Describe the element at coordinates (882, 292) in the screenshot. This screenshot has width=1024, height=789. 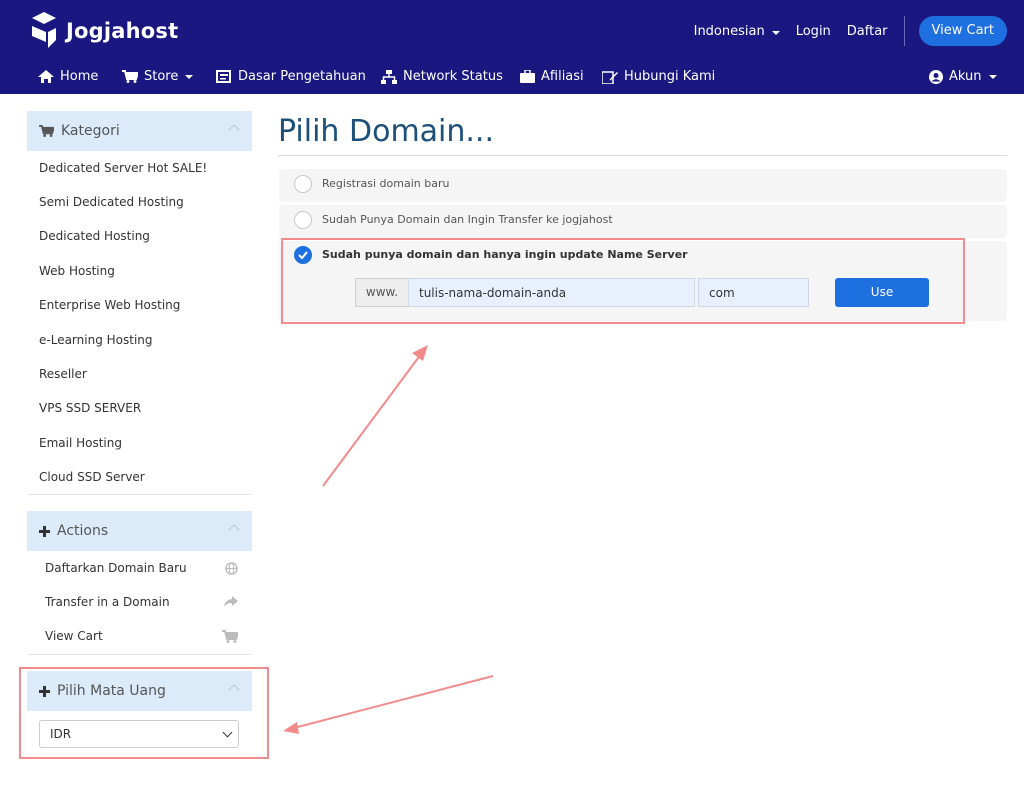
I see `use-button: Use` at that location.